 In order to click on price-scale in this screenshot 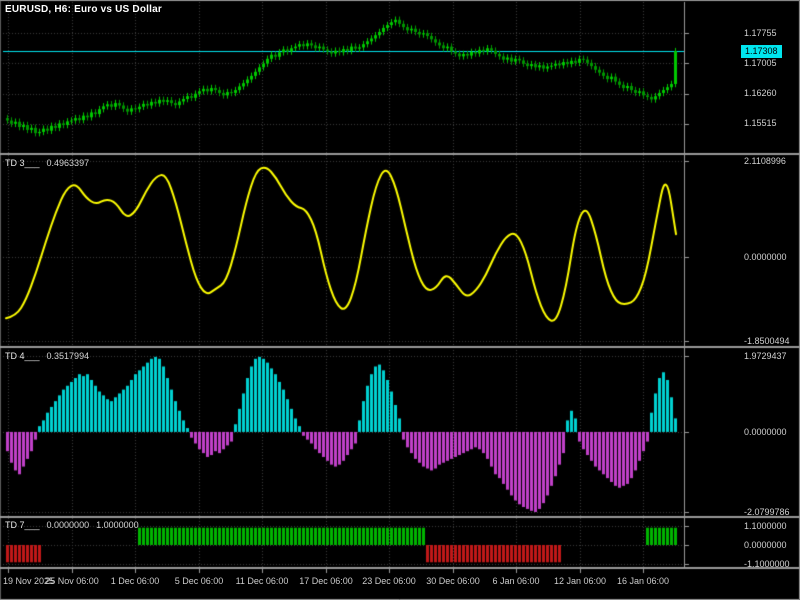, I will do `click(741, 284)`.